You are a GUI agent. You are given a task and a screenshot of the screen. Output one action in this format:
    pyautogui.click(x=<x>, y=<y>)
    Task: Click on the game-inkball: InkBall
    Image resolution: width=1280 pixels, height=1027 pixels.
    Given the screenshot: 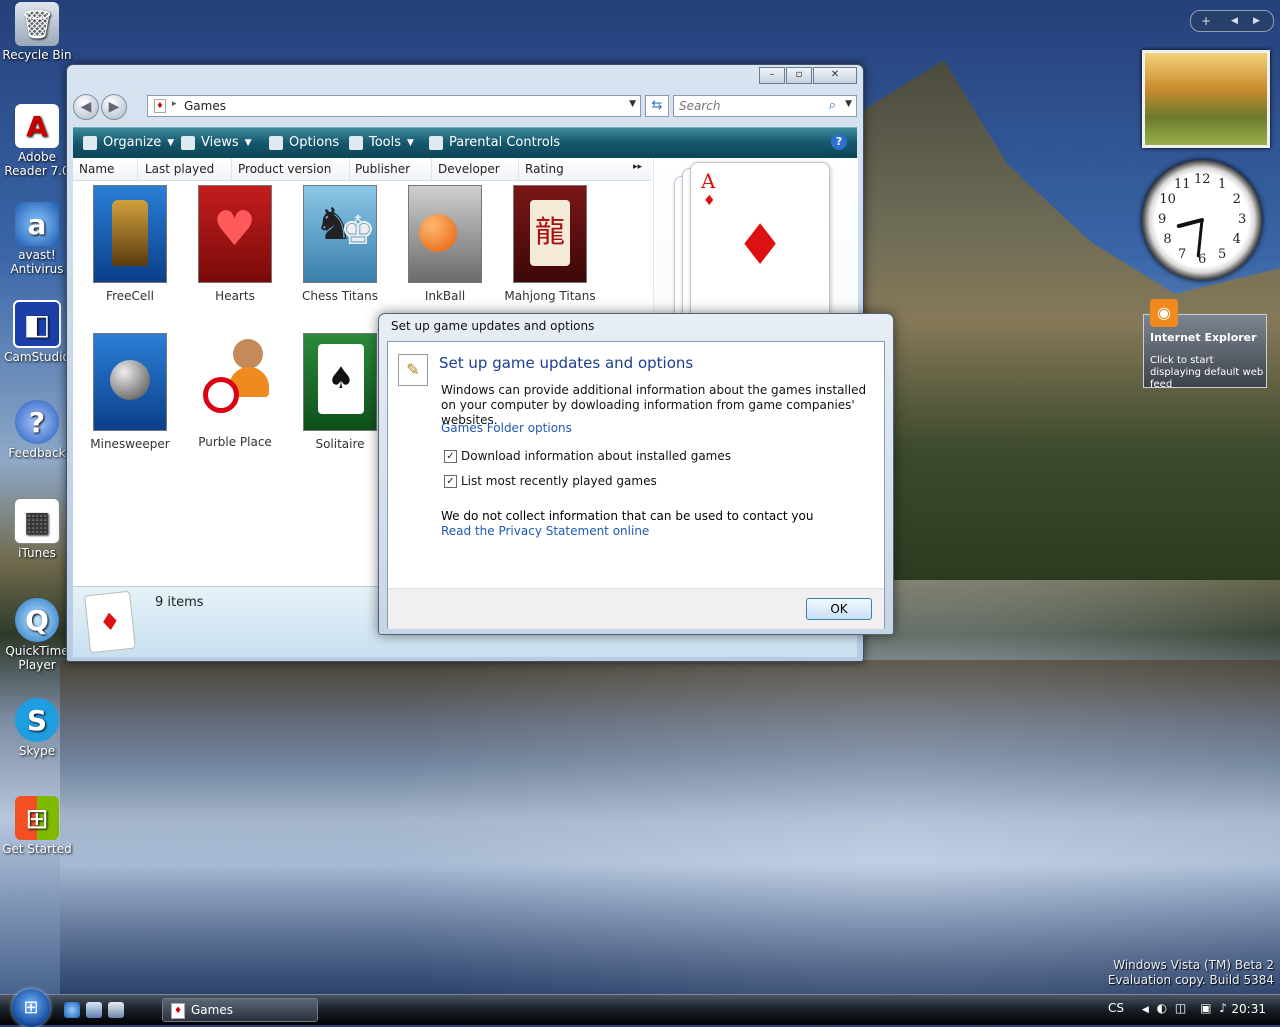 What is the action you would take?
    pyautogui.click(x=445, y=244)
    